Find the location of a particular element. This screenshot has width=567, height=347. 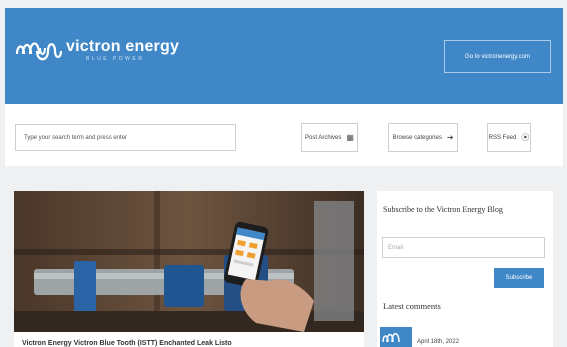

avatar is located at coordinates (396, 337).